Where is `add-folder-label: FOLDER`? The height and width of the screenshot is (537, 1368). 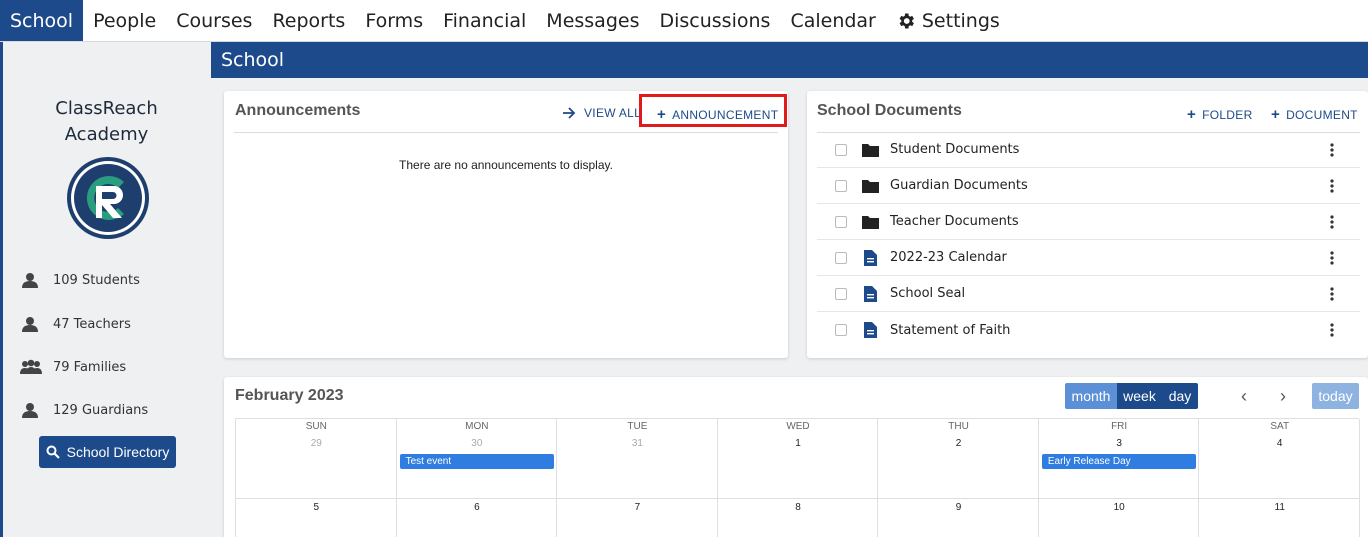
add-folder-label: FOLDER is located at coordinates (1227, 114).